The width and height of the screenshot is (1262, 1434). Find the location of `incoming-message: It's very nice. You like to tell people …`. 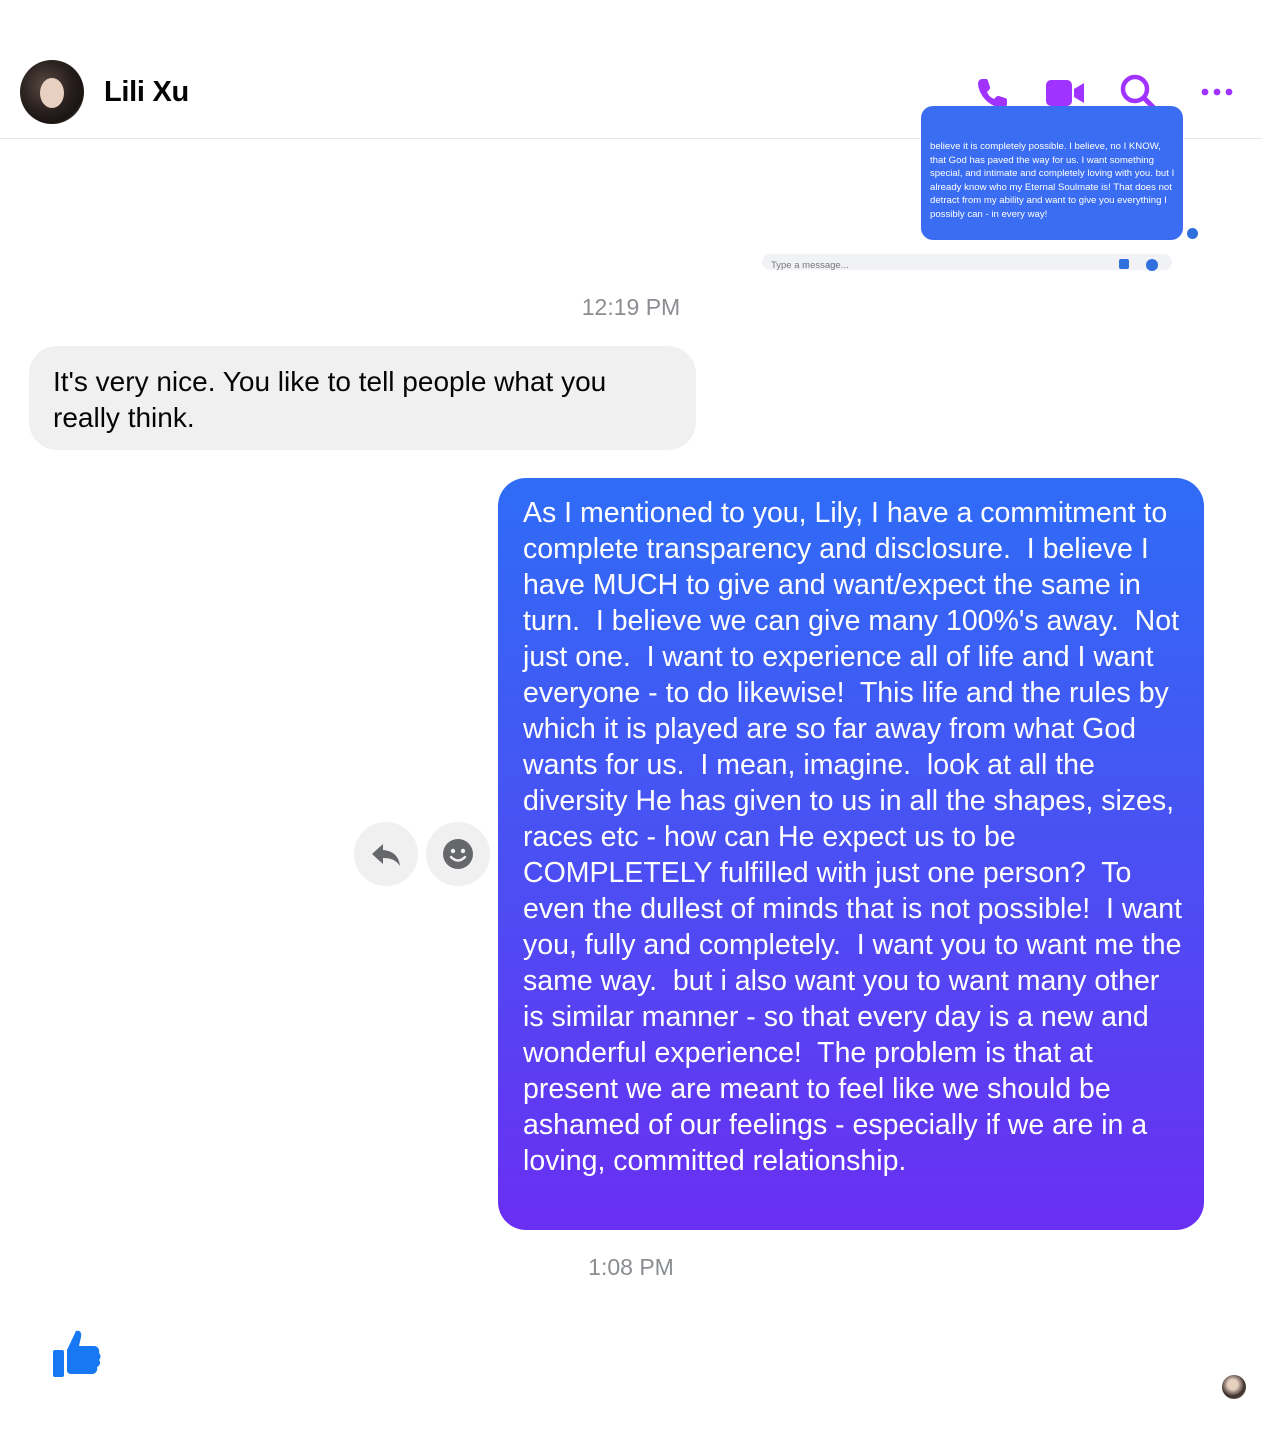

incoming-message: It's very nice. You like to tell people … is located at coordinates (362, 398).